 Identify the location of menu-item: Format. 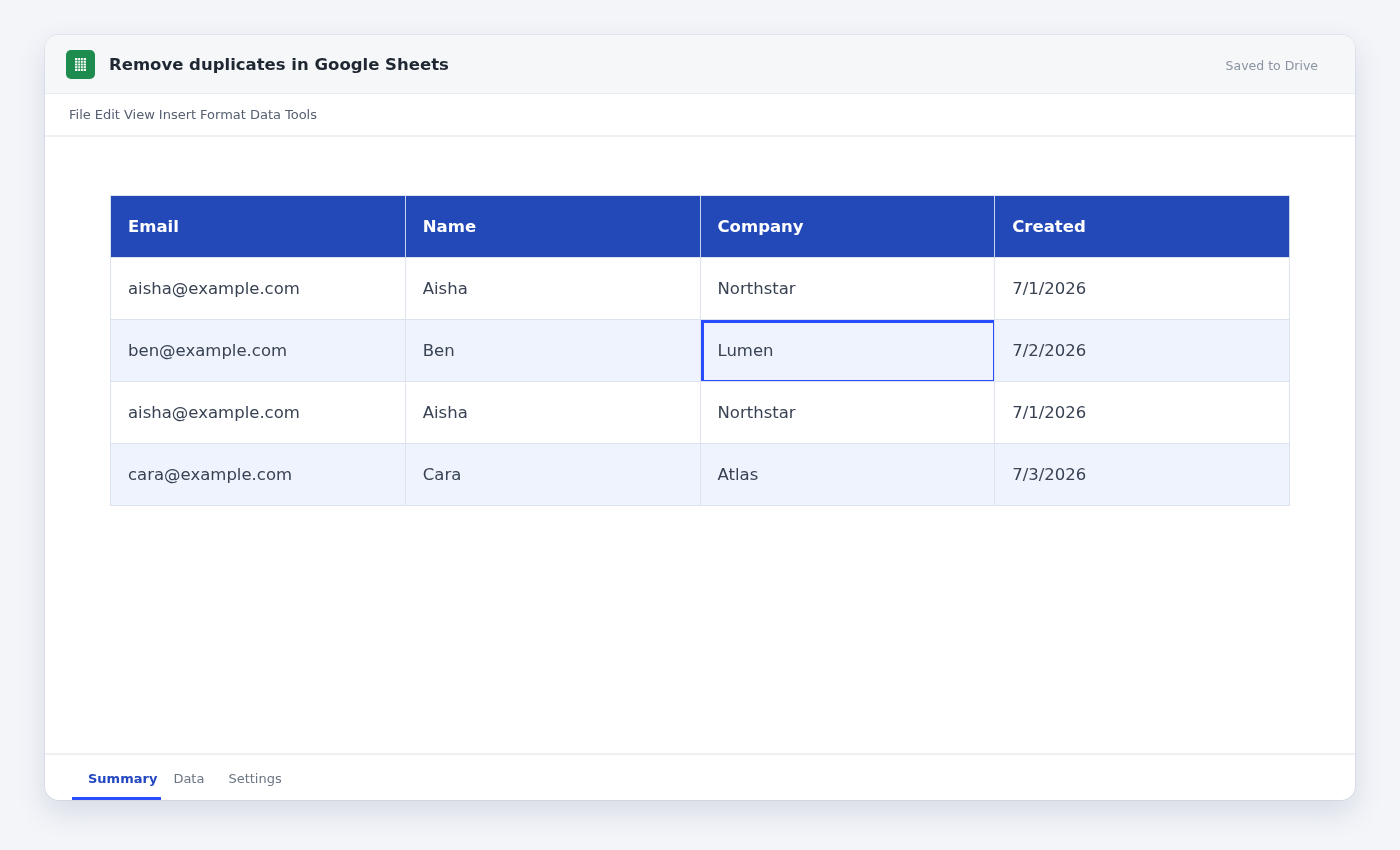
(223, 114).